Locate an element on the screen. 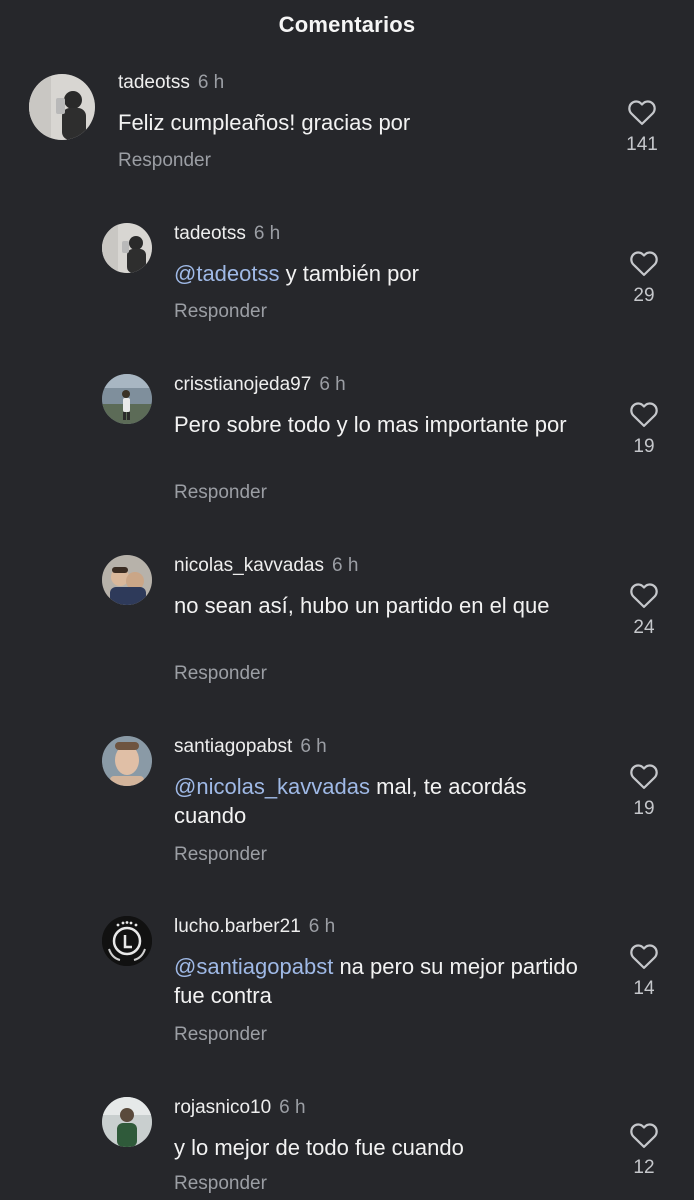 The height and width of the screenshot is (1200, 694). comment-text: y lo mejor de todo fue cuando is located at coordinates (384, 1147).